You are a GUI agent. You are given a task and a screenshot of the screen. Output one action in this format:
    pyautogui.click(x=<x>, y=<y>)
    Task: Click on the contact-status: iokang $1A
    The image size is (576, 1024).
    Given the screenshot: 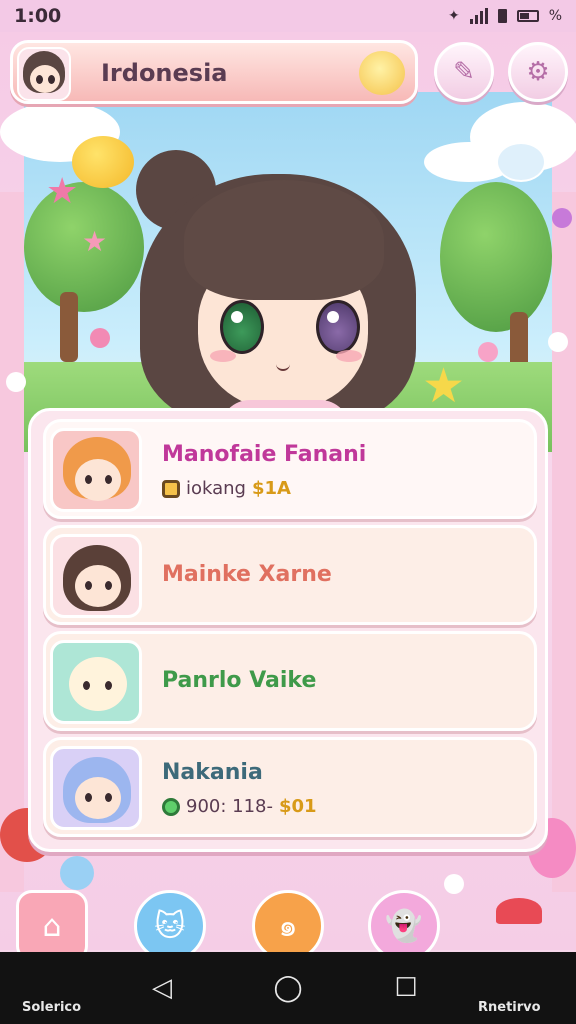 What is the action you would take?
    pyautogui.click(x=226, y=488)
    